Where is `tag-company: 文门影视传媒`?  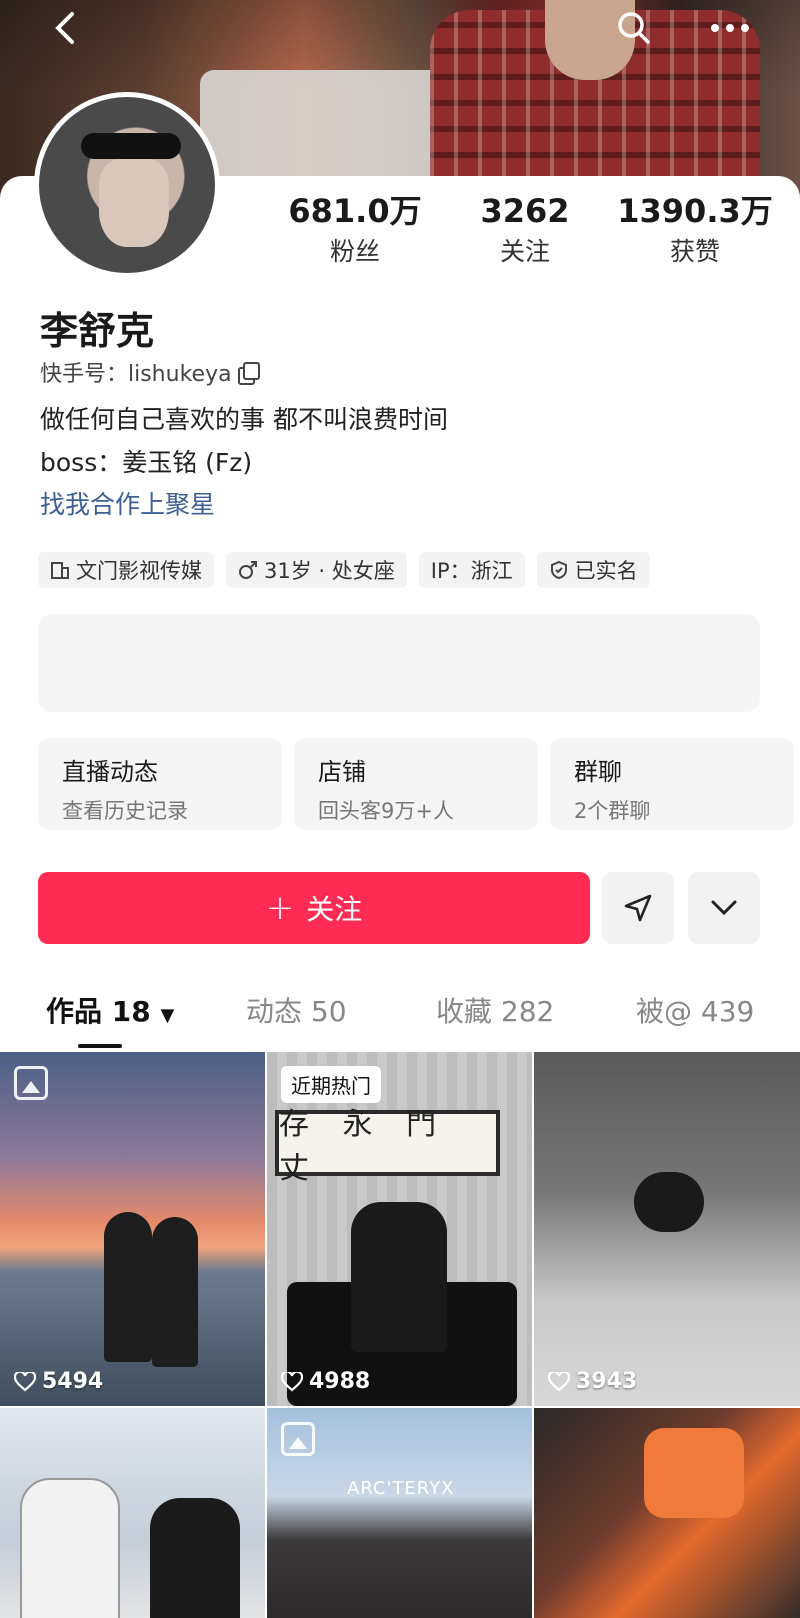
tag-company: 文门影视传媒 is located at coordinates (126, 570).